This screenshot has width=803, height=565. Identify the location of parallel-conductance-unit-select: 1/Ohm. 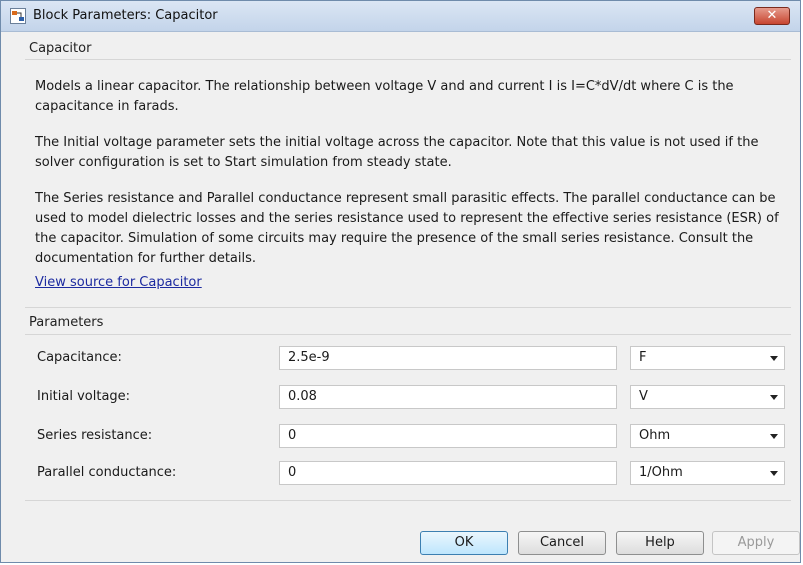
(707, 473).